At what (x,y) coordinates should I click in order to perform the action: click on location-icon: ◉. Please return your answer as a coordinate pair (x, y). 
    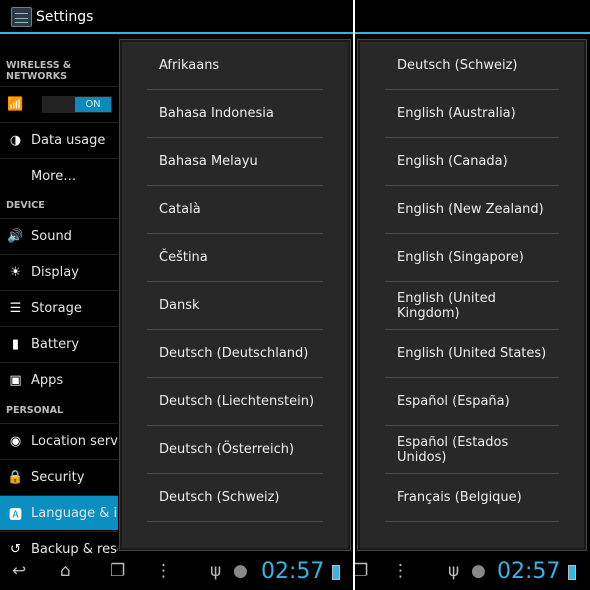
    Looking at the image, I should click on (15, 441).